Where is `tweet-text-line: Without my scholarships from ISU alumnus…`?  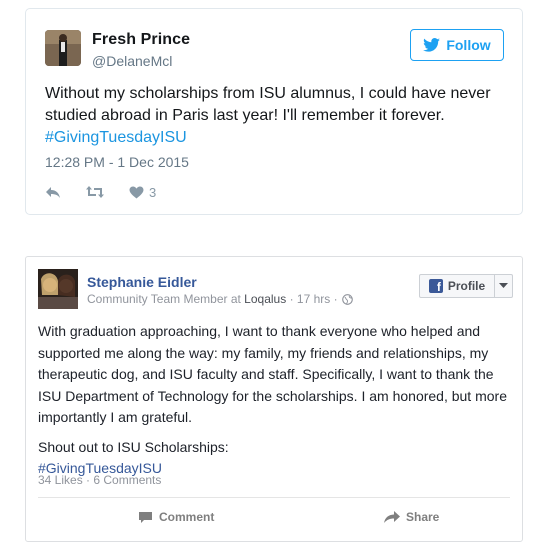 tweet-text-line: Without my scholarships from ISU alumnus… is located at coordinates (268, 93).